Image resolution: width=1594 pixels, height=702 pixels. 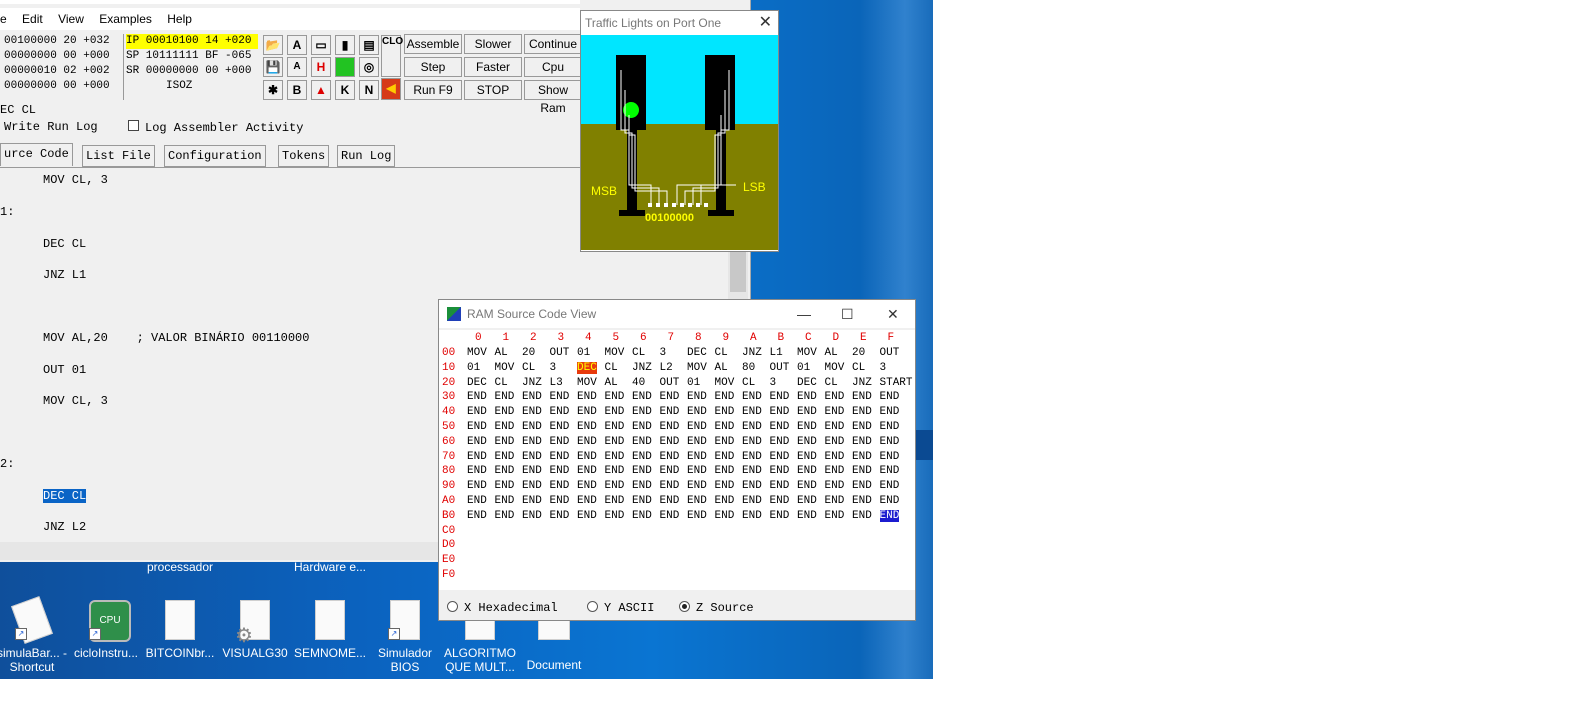 I want to click on menu-examples: Examples, so click(x=125, y=19).